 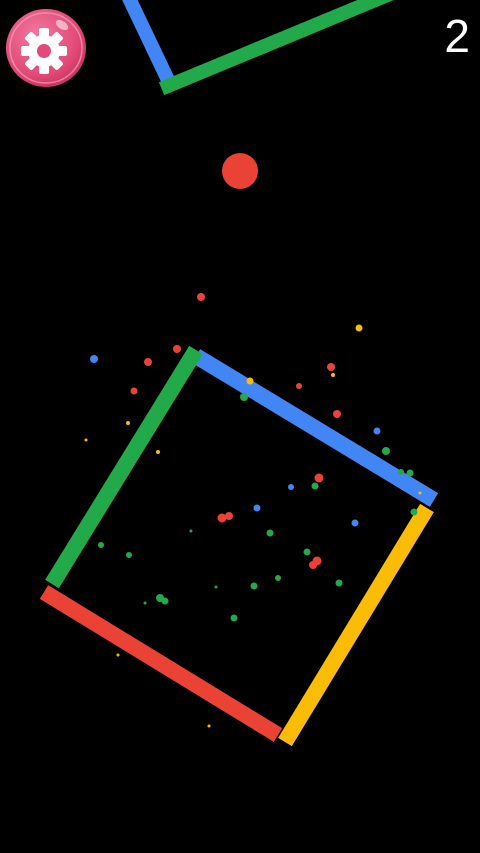 I want to click on top-square-green-edge, so click(x=276, y=48).